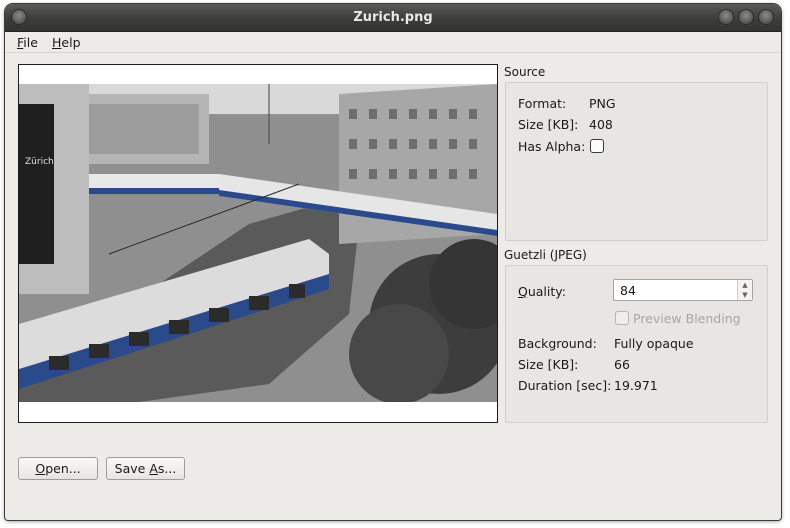 Image resolution: width=790 pixels, height=528 pixels. I want to click on source-size-label: Size [KB]:, so click(548, 124).